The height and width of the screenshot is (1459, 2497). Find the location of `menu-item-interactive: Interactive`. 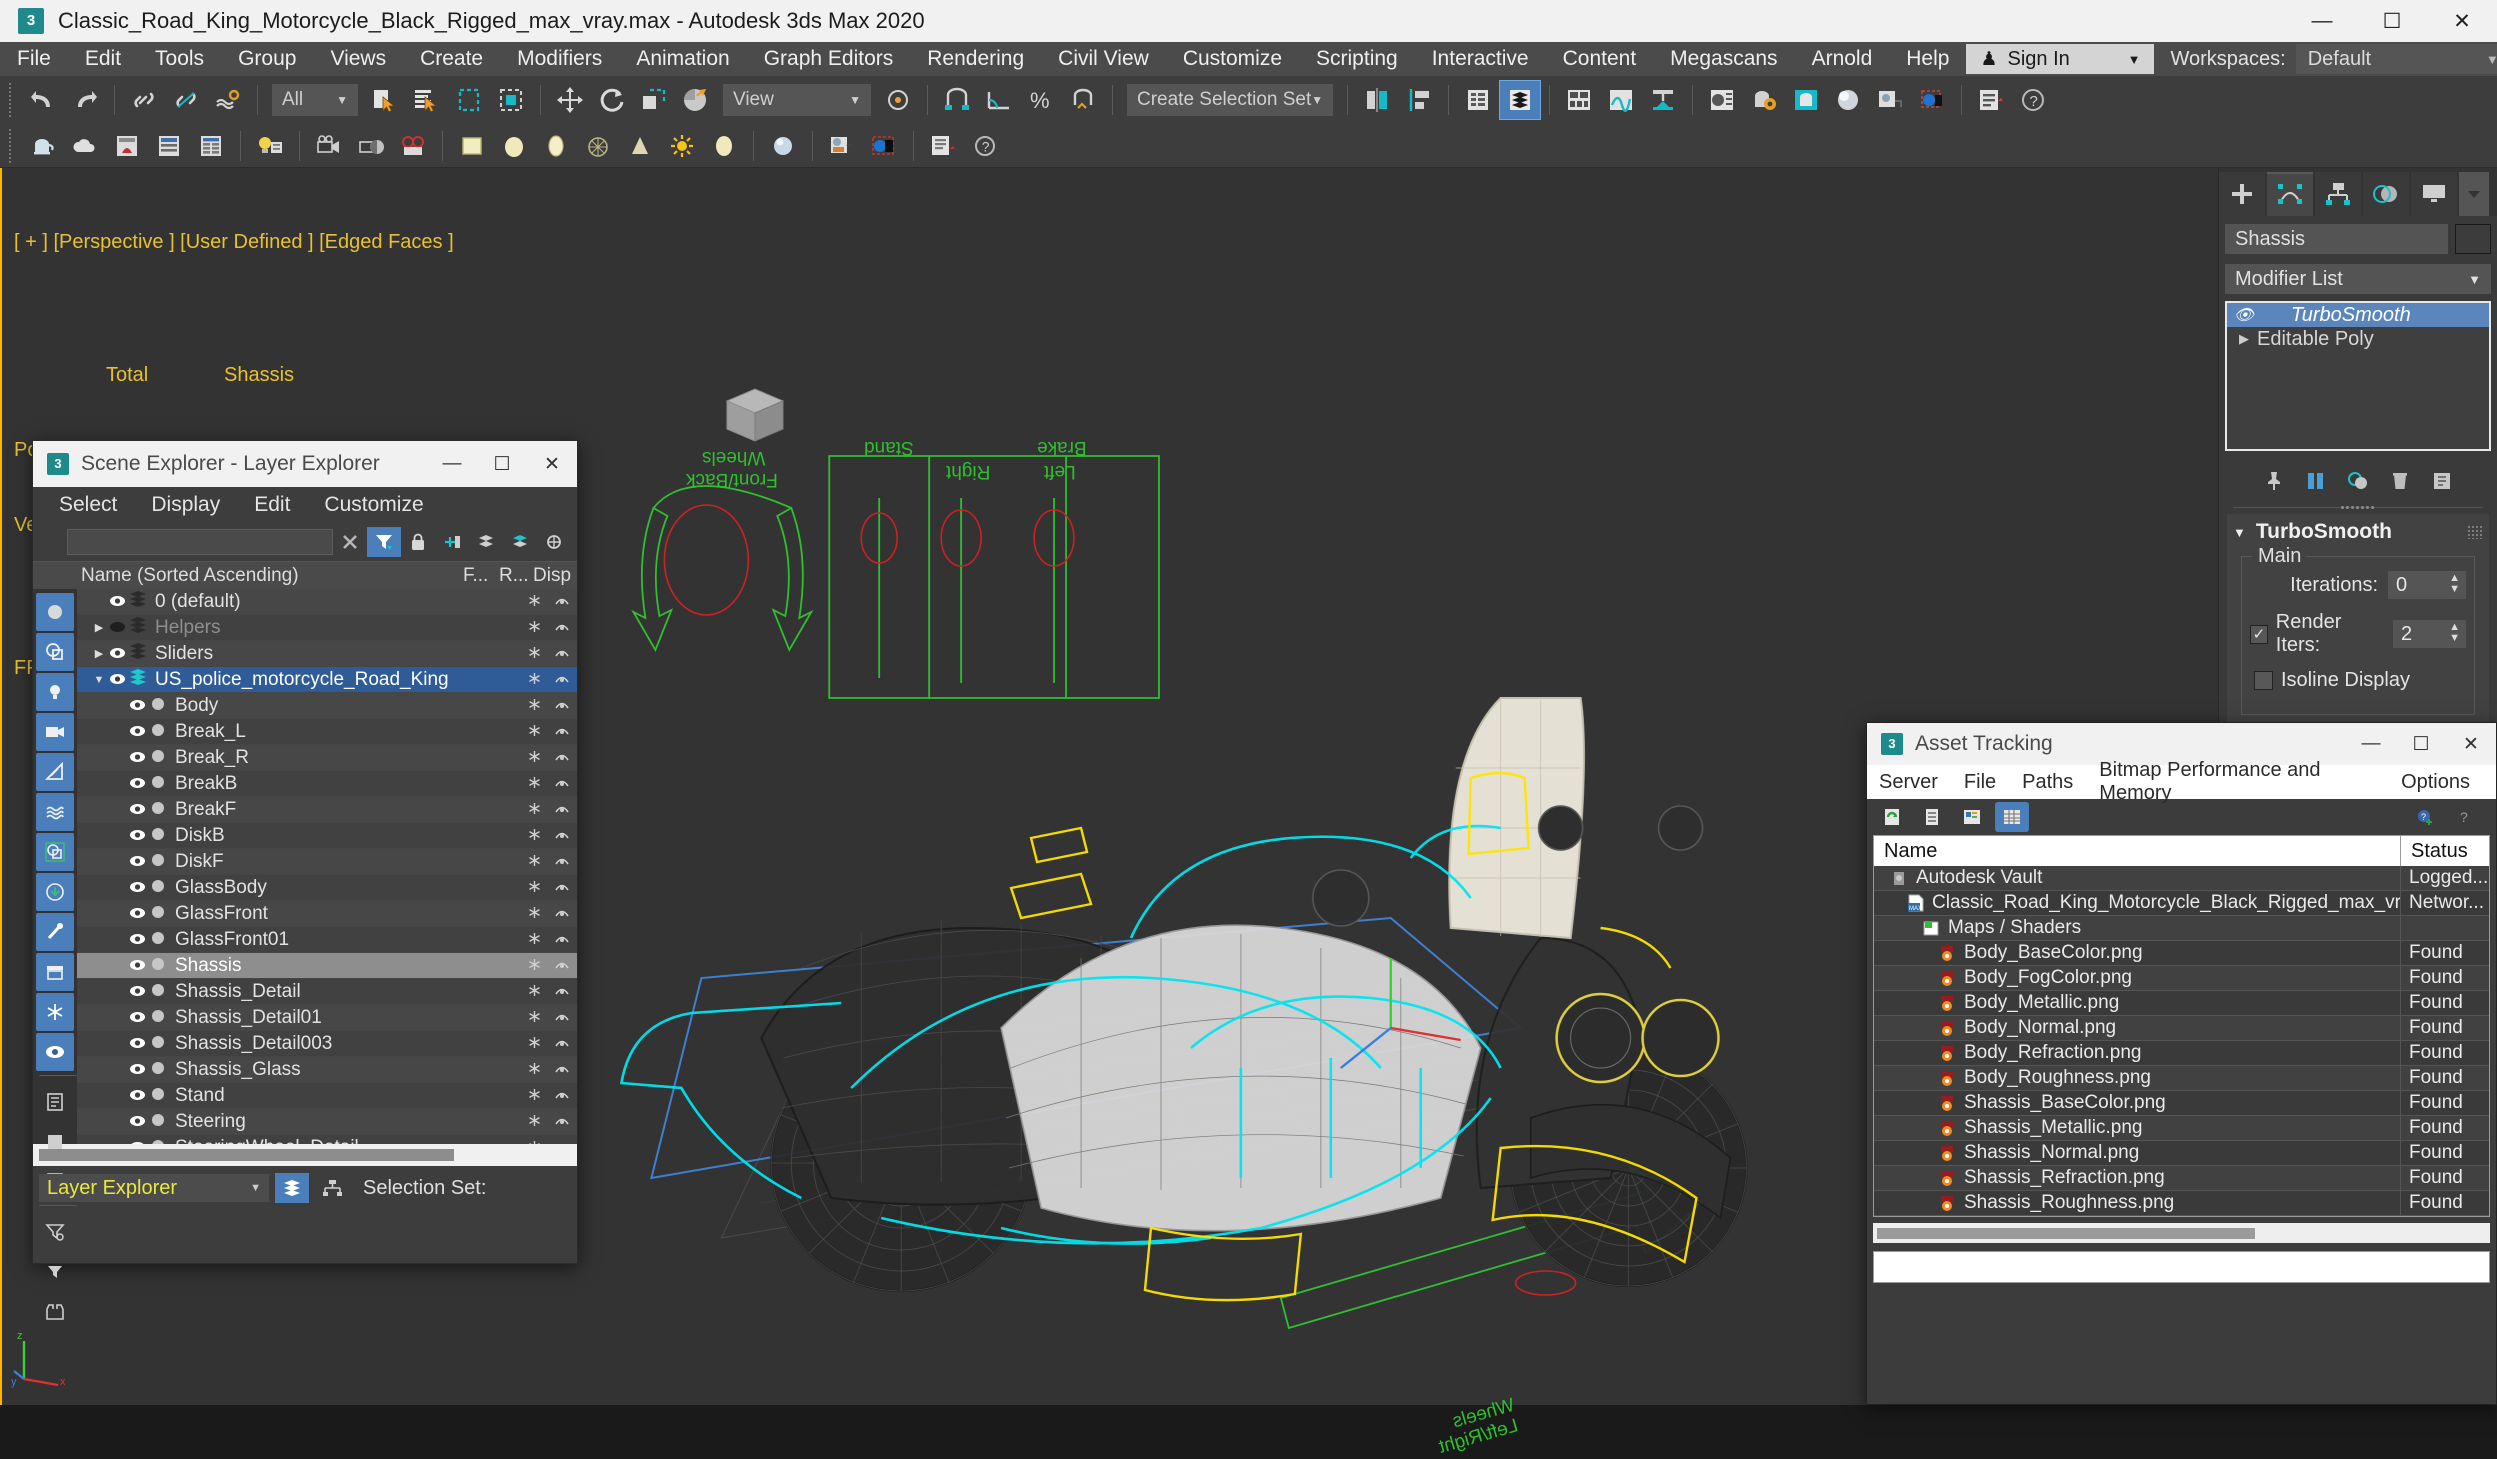

menu-item-interactive: Interactive is located at coordinates (1480, 59).